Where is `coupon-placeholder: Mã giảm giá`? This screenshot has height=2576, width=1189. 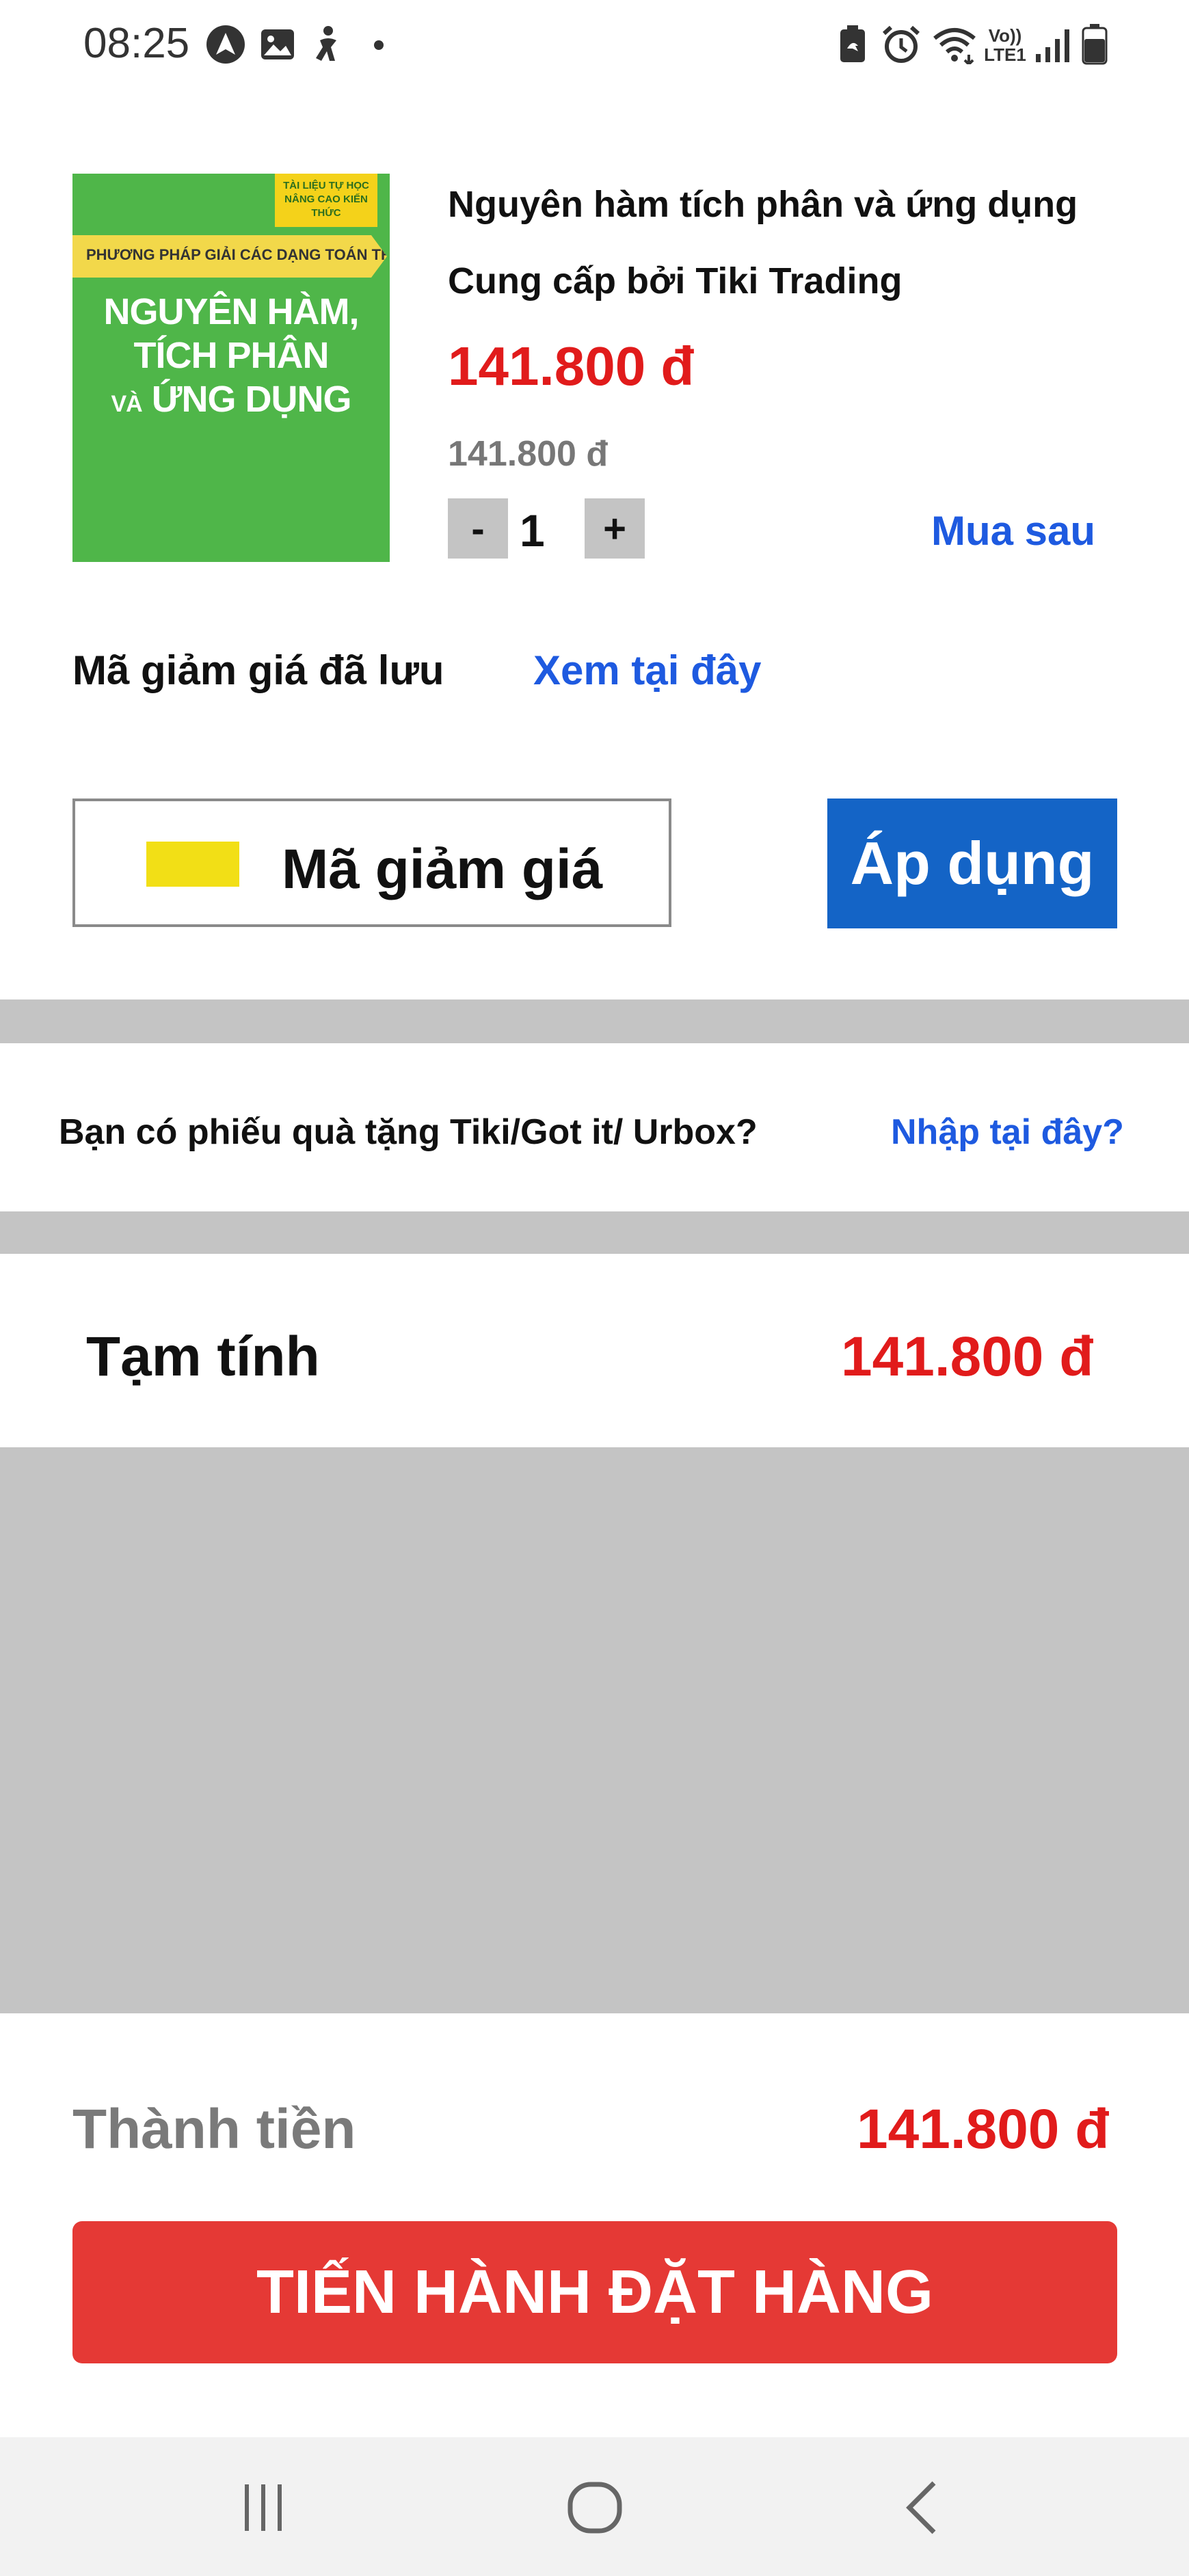 coupon-placeholder: Mã giảm giá is located at coordinates (442, 869).